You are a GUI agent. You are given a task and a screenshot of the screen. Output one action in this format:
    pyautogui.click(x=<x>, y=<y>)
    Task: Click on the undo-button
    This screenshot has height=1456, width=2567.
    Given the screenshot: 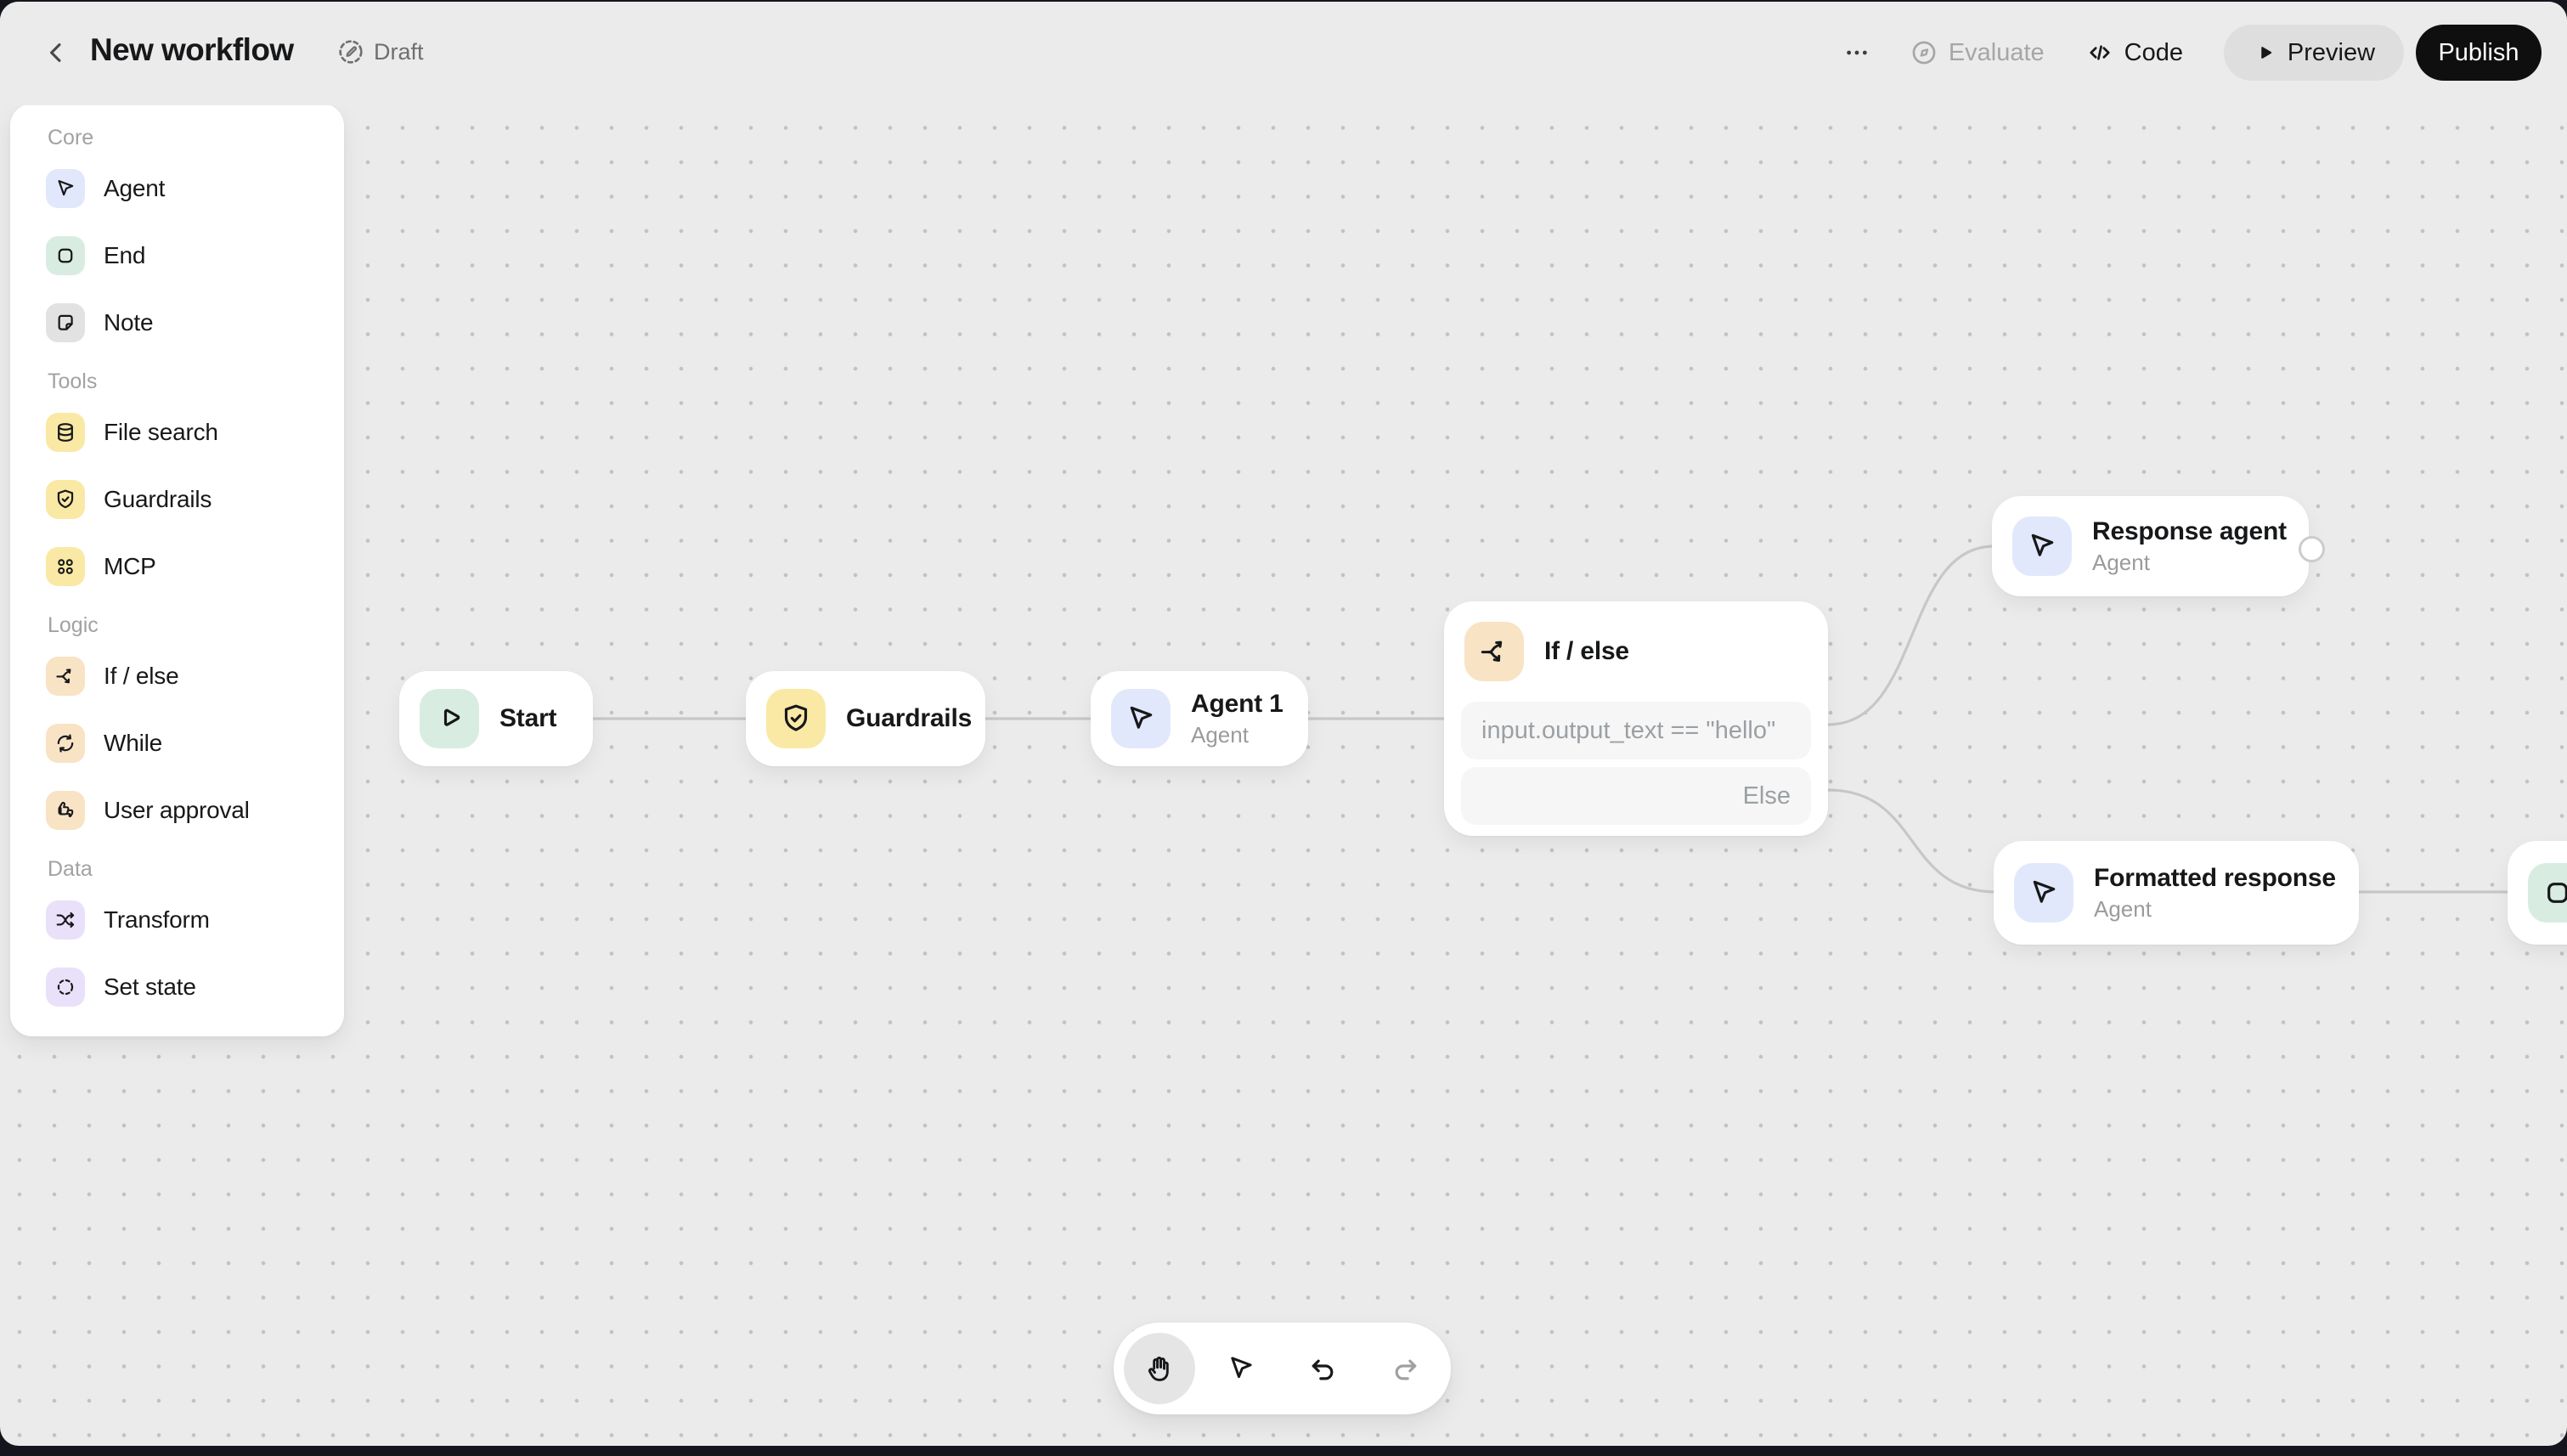 What is the action you would take?
    pyautogui.click(x=1323, y=1369)
    